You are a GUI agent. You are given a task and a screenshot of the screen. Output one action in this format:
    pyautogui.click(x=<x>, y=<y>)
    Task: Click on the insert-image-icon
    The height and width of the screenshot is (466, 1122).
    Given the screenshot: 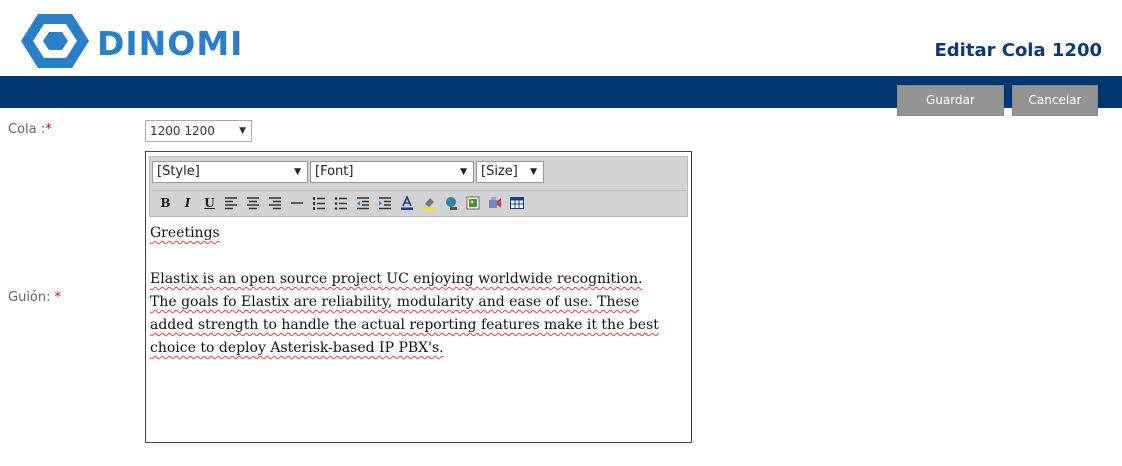 What is the action you would take?
    pyautogui.click(x=473, y=203)
    